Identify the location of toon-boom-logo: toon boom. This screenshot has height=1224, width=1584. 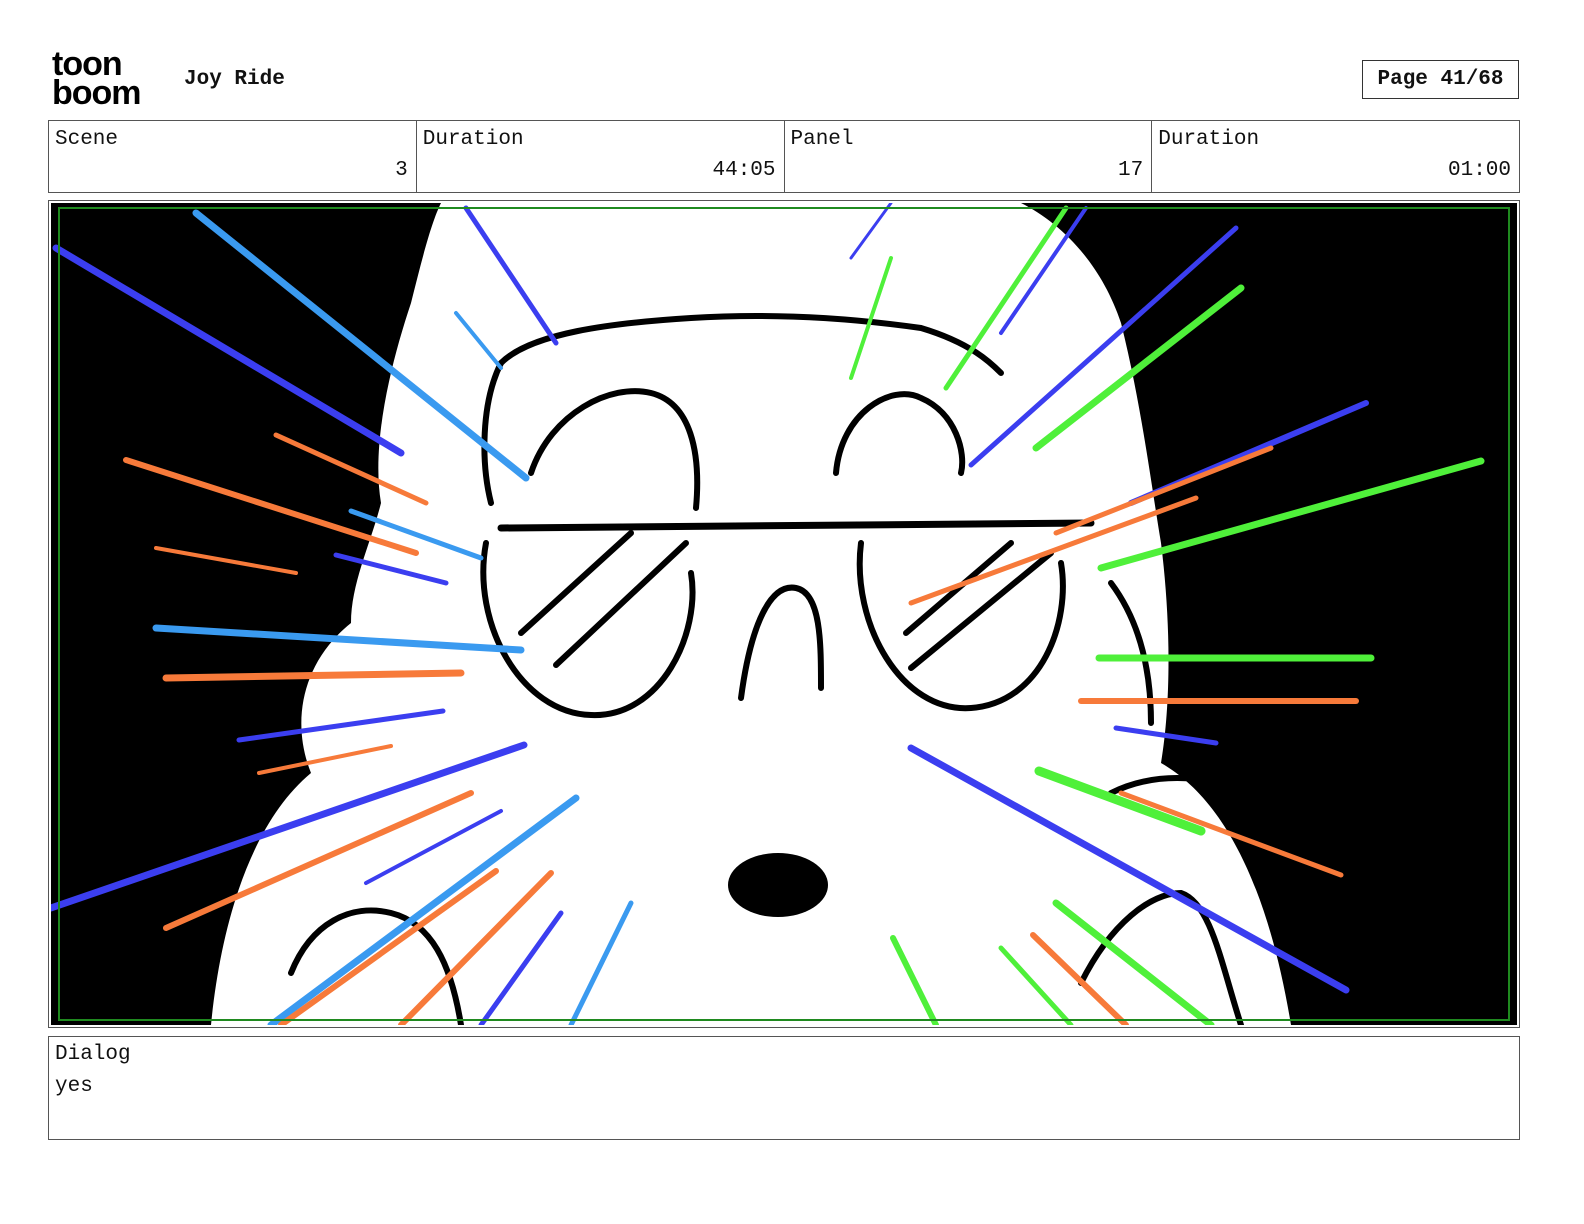
(108, 80).